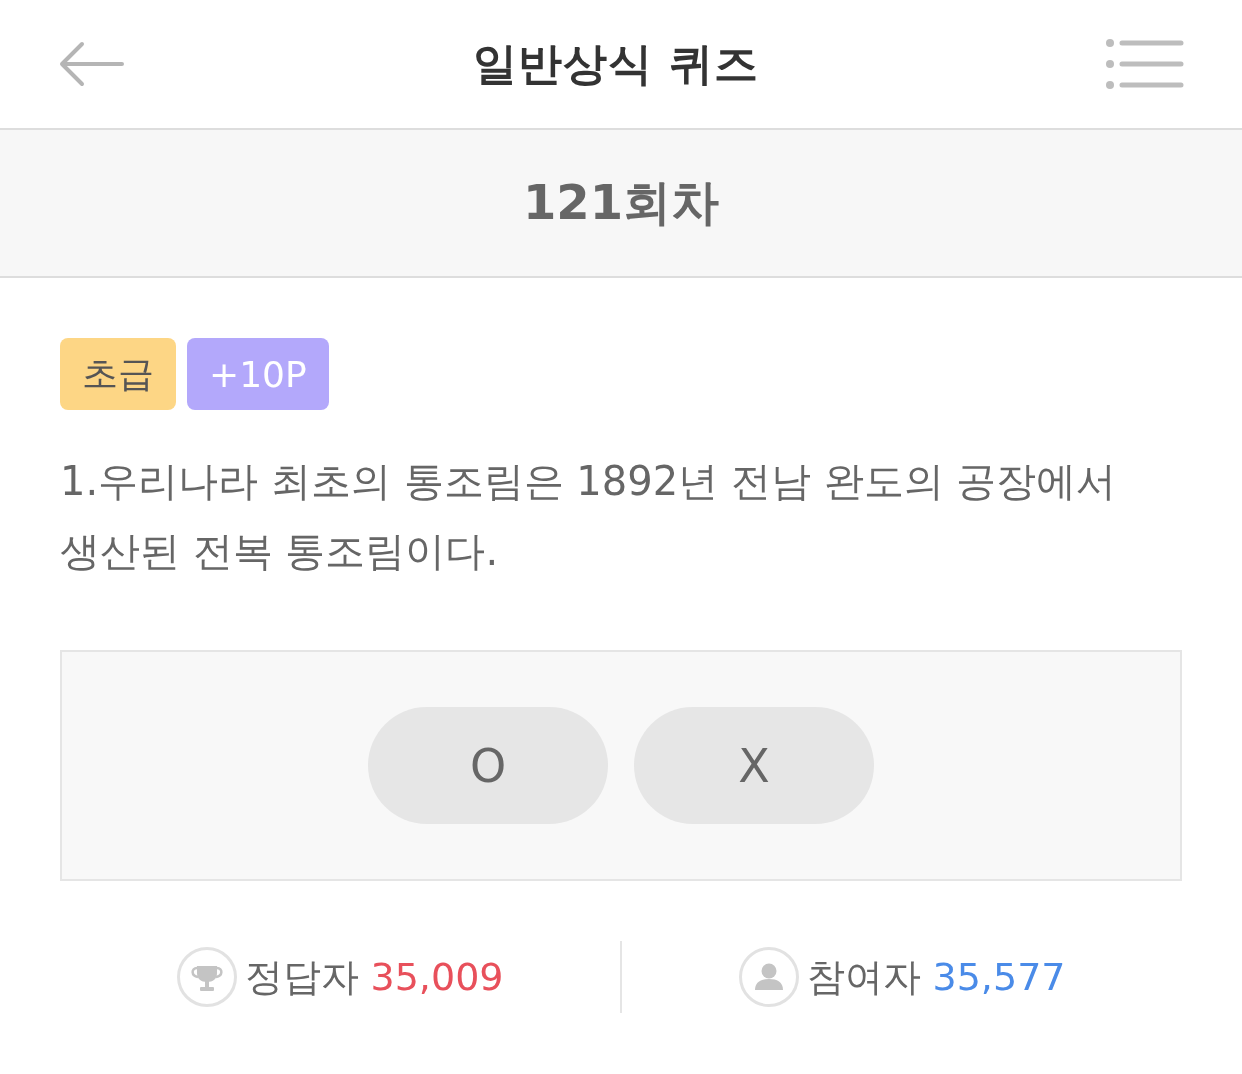 Image resolution: width=1242 pixels, height=1074 pixels. What do you see at coordinates (621, 202) in the screenshot?
I see `round-label: 121회차` at bounding box center [621, 202].